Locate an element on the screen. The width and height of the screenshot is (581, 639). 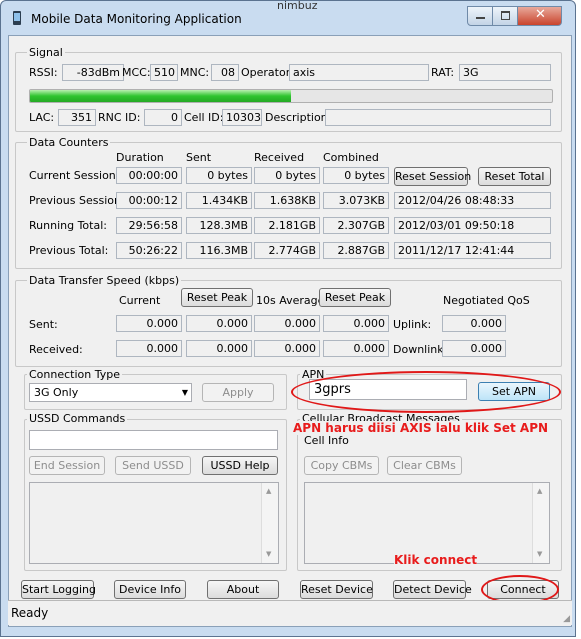
resize-grip-icon: ◢ is located at coordinates (566, 619).